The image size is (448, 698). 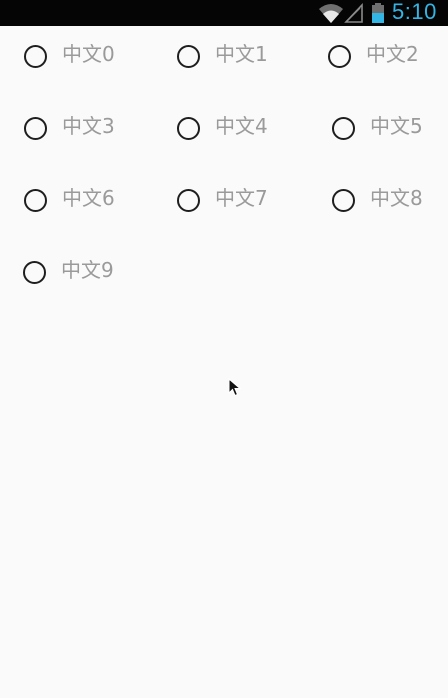 What do you see at coordinates (378, 13) in the screenshot?
I see `battery-icon` at bounding box center [378, 13].